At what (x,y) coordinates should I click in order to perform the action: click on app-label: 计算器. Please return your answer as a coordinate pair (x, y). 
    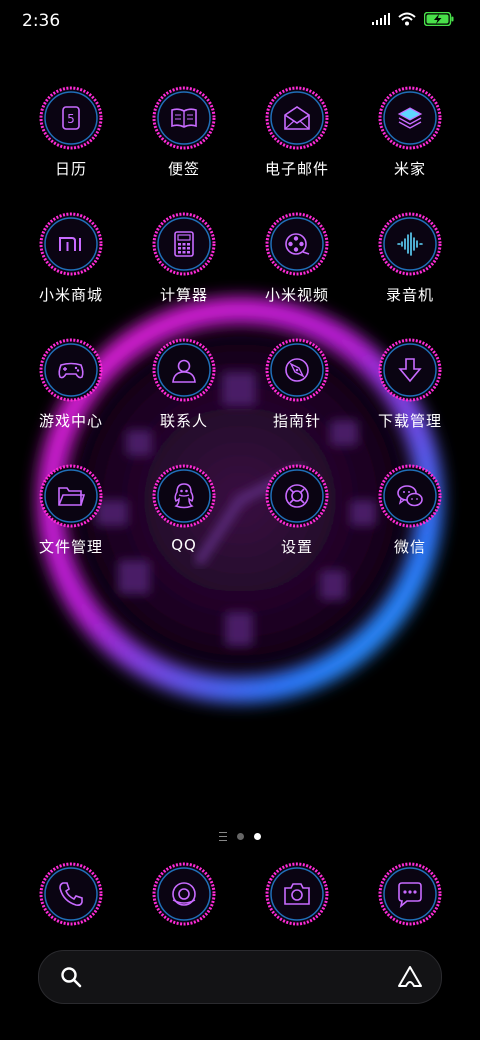
    Looking at the image, I should click on (183, 295).